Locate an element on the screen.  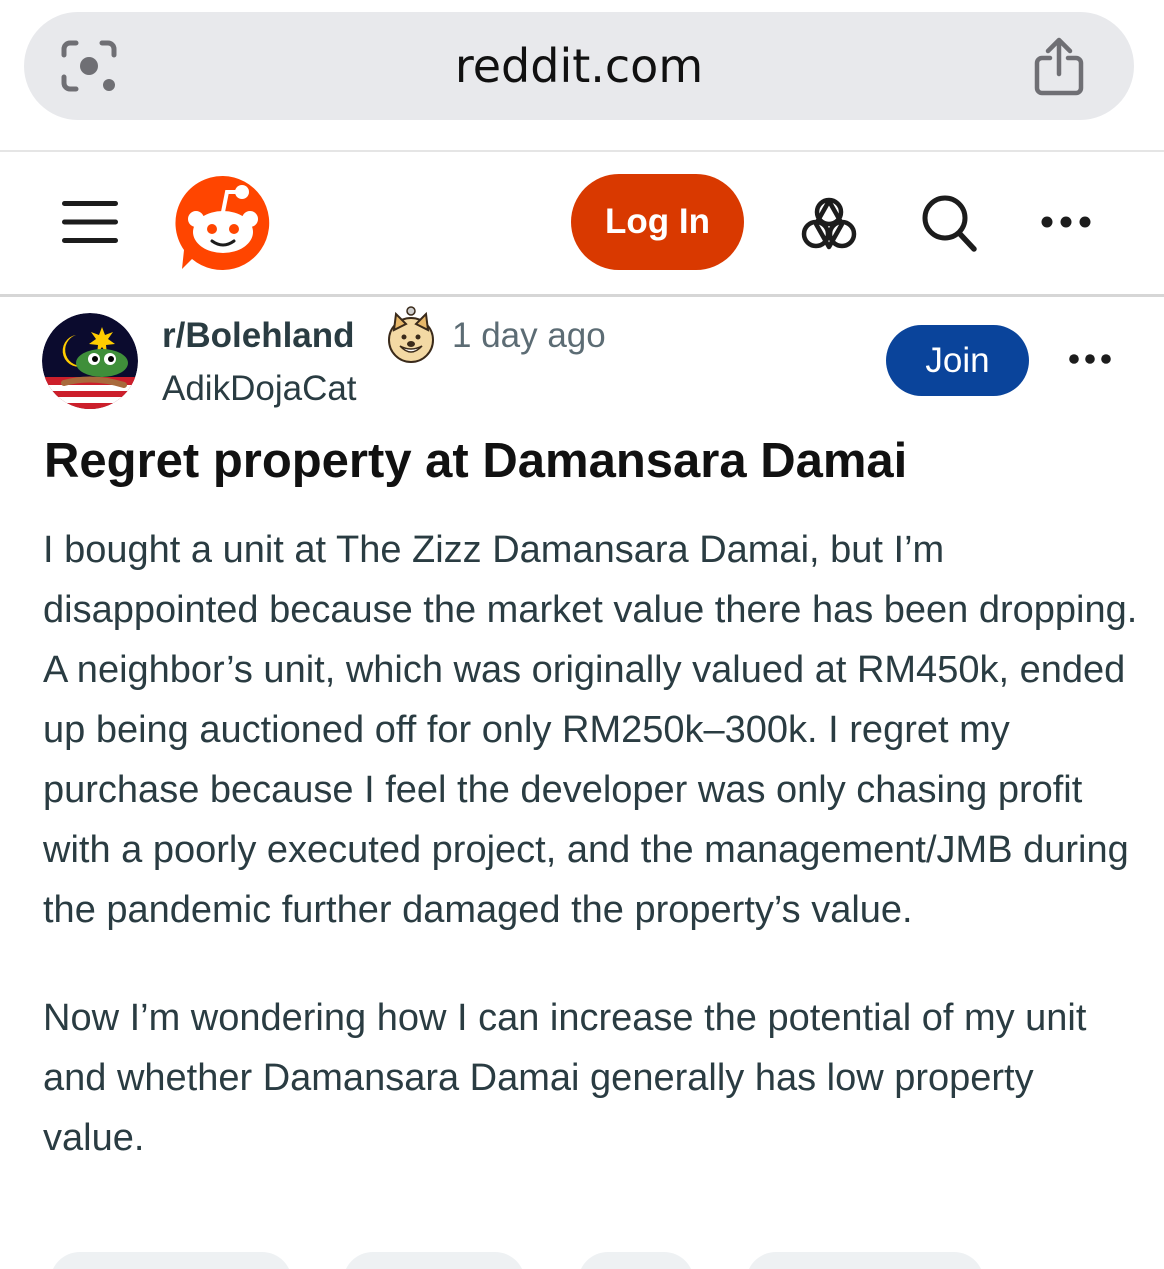
search-icon is located at coordinates (949, 223).